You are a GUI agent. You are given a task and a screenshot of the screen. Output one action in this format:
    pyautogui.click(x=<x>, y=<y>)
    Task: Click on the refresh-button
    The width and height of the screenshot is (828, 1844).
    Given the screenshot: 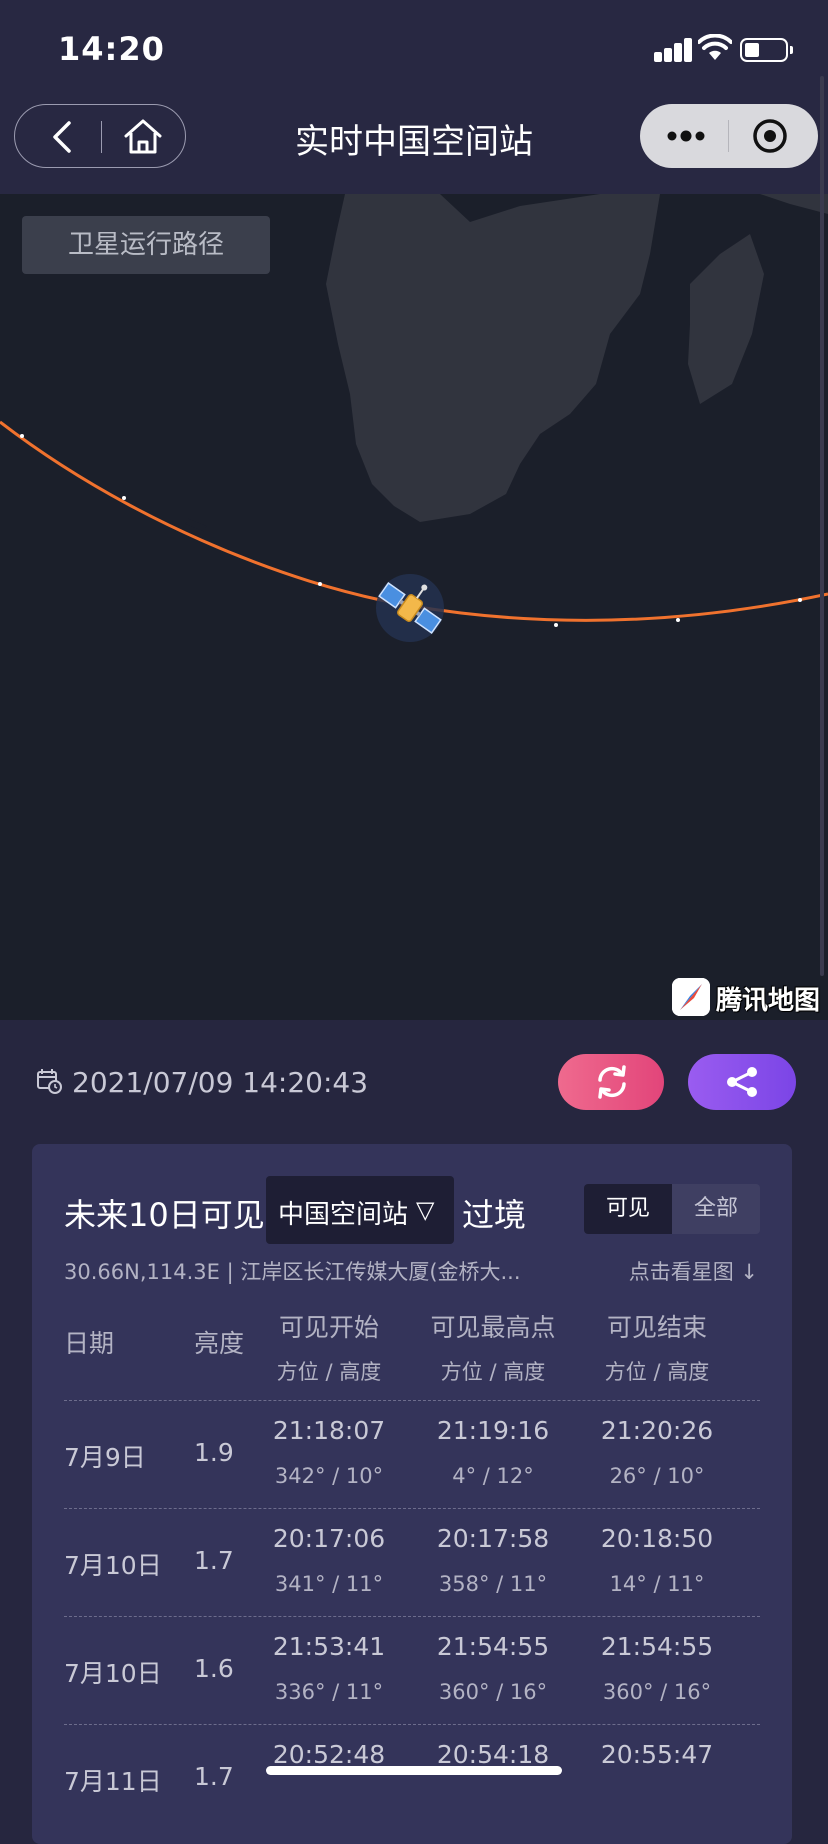 What is the action you would take?
    pyautogui.click(x=611, y=1082)
    